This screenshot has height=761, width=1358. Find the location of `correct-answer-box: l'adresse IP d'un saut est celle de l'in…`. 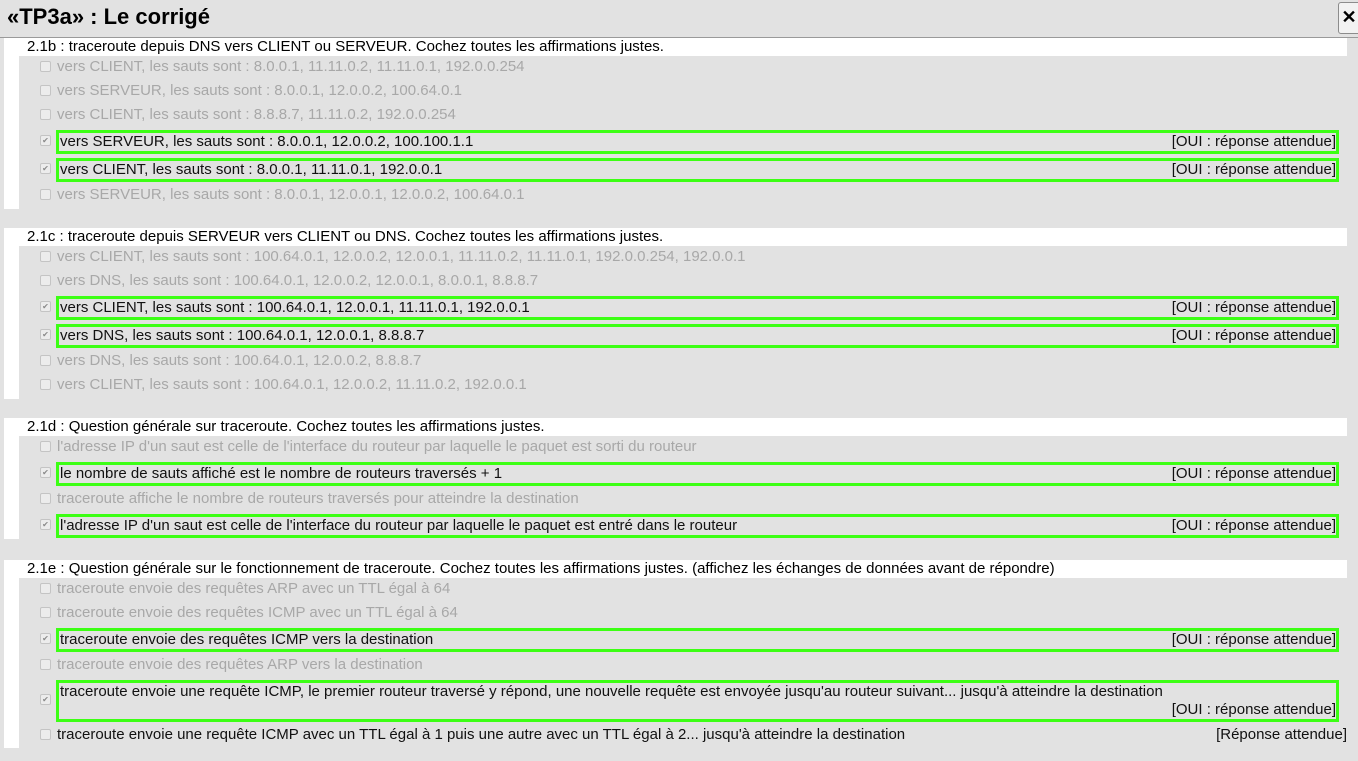

correct-answer-box: l'adresse IP d'un saut est celle de l'in… is located at coordinates (697, 526).